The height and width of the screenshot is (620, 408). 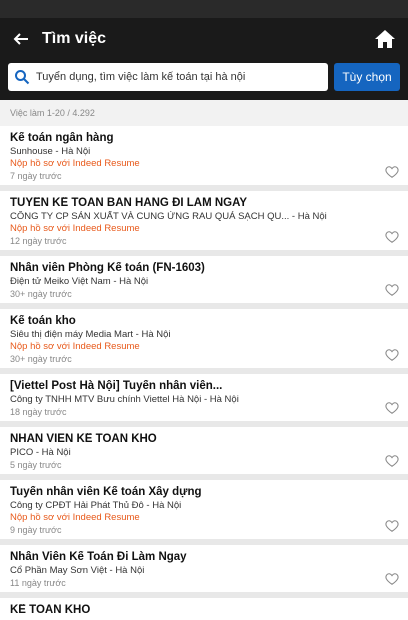 I want to click on job-card: KẾ TOÁN KHO, so click(x=204, y=609).